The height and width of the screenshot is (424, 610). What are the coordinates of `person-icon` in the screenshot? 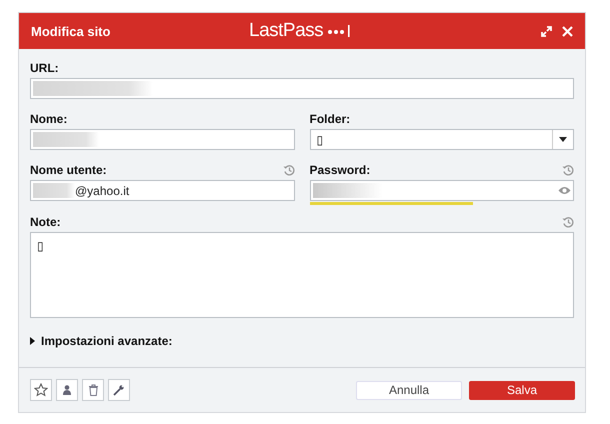 It's located at (67, 390).